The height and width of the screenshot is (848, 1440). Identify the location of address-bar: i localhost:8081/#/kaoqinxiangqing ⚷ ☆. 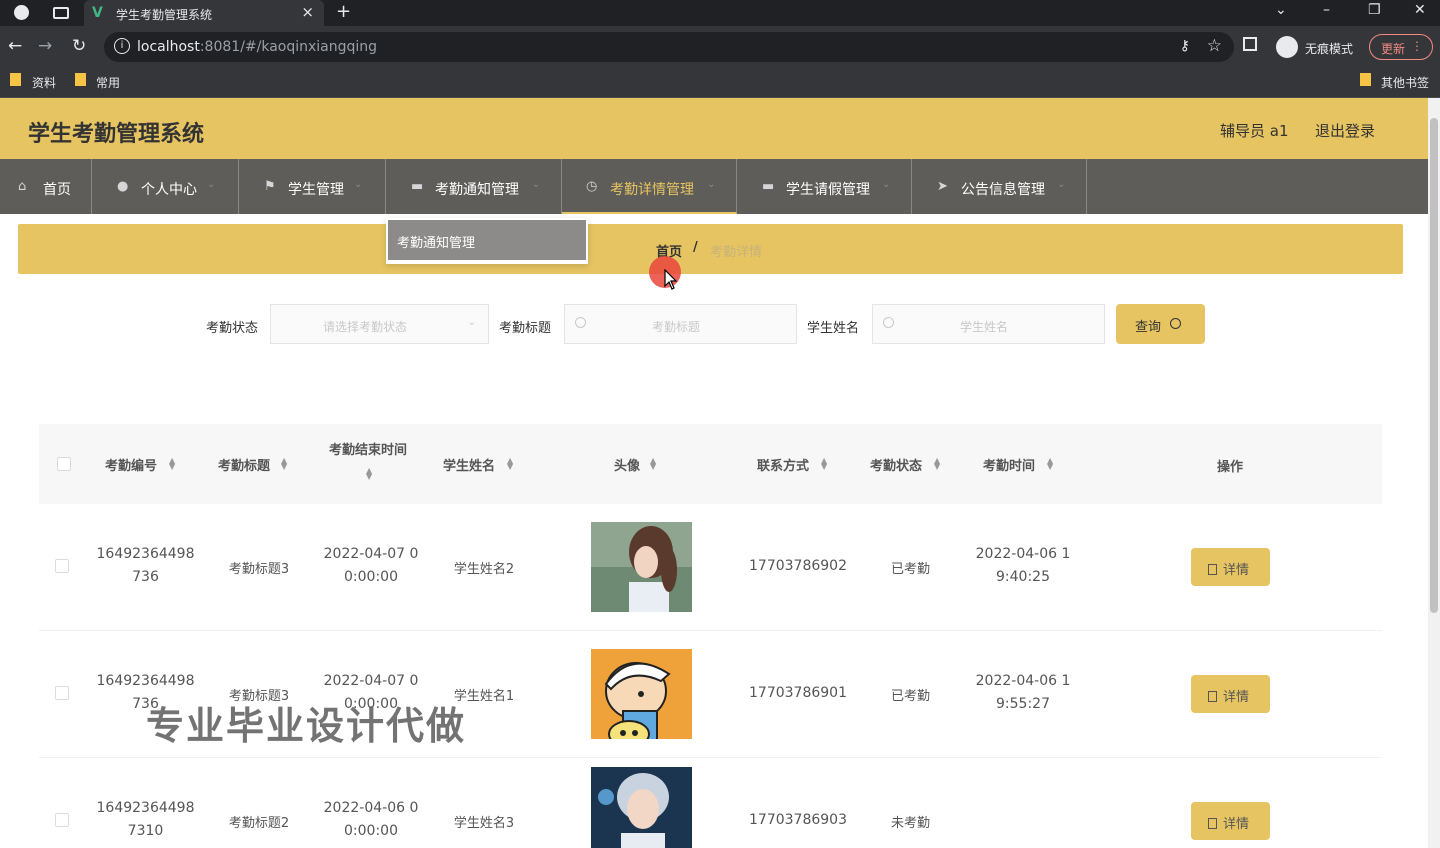
(669, 47).